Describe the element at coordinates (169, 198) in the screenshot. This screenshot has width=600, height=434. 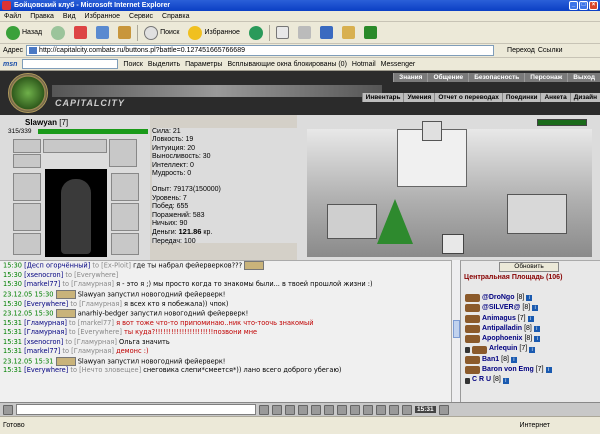
I see `stat-level: Уровень: 7` at that location.